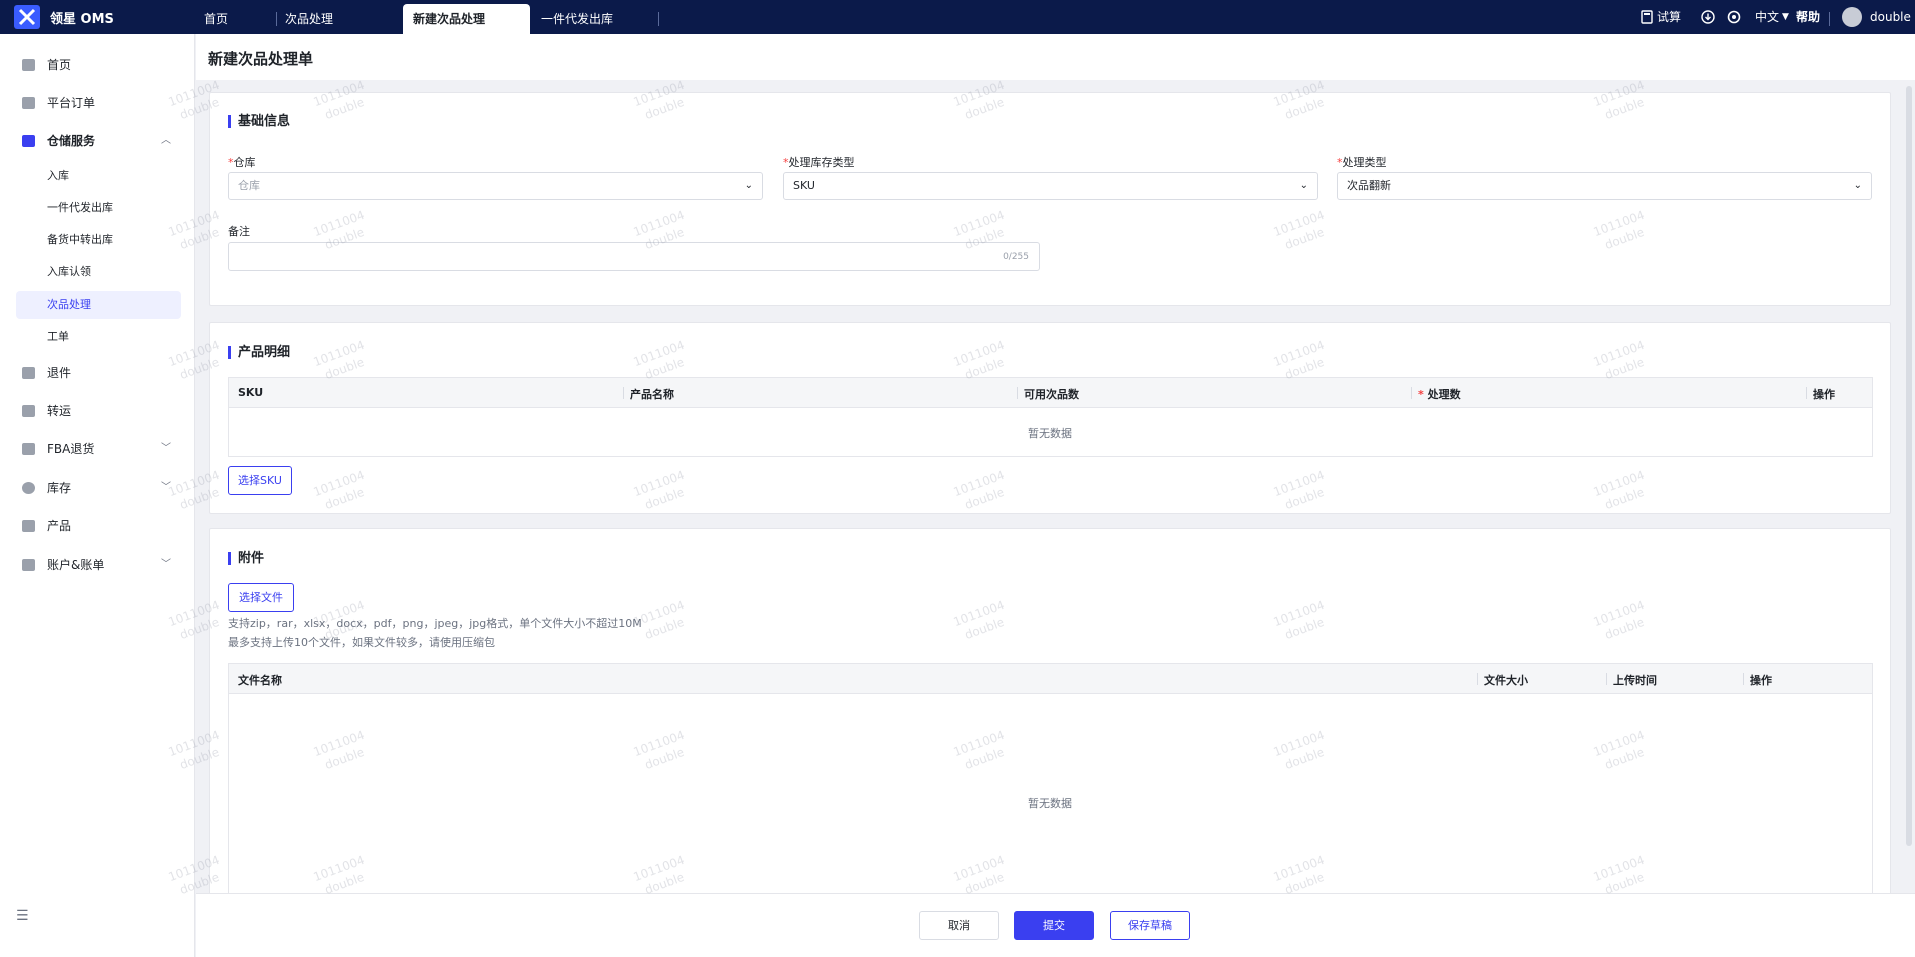 Image resolution: width=1915 pixels, height=957 pixels. What do you see at coordinates (27, 17) in the screenshot?
I see `app-logo-icon` at bounding box center [27, 17].